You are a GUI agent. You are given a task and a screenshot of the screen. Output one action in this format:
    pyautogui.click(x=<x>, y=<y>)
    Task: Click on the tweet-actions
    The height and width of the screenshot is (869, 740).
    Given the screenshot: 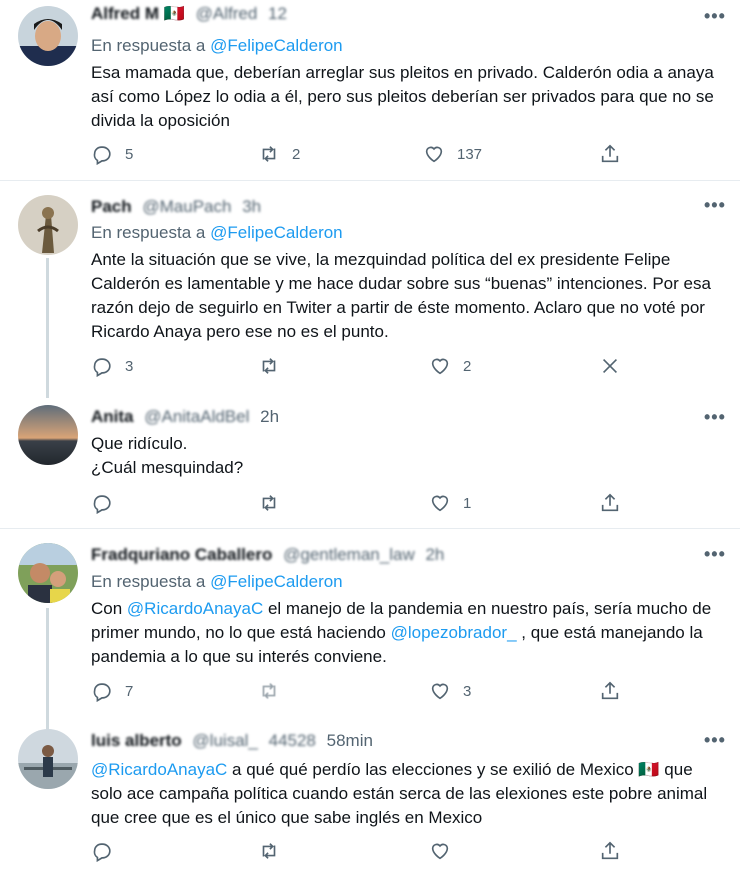 What is the action you would take?
    pyautogui.click(x=361, y=854)
    